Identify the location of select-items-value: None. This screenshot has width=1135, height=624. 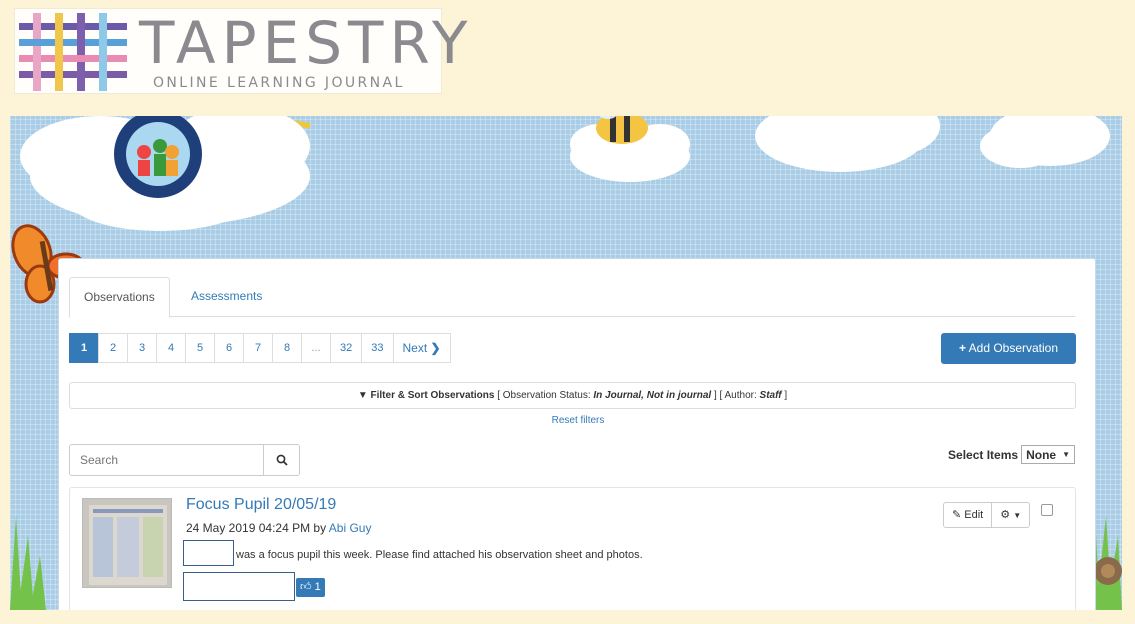
(1041, 454).